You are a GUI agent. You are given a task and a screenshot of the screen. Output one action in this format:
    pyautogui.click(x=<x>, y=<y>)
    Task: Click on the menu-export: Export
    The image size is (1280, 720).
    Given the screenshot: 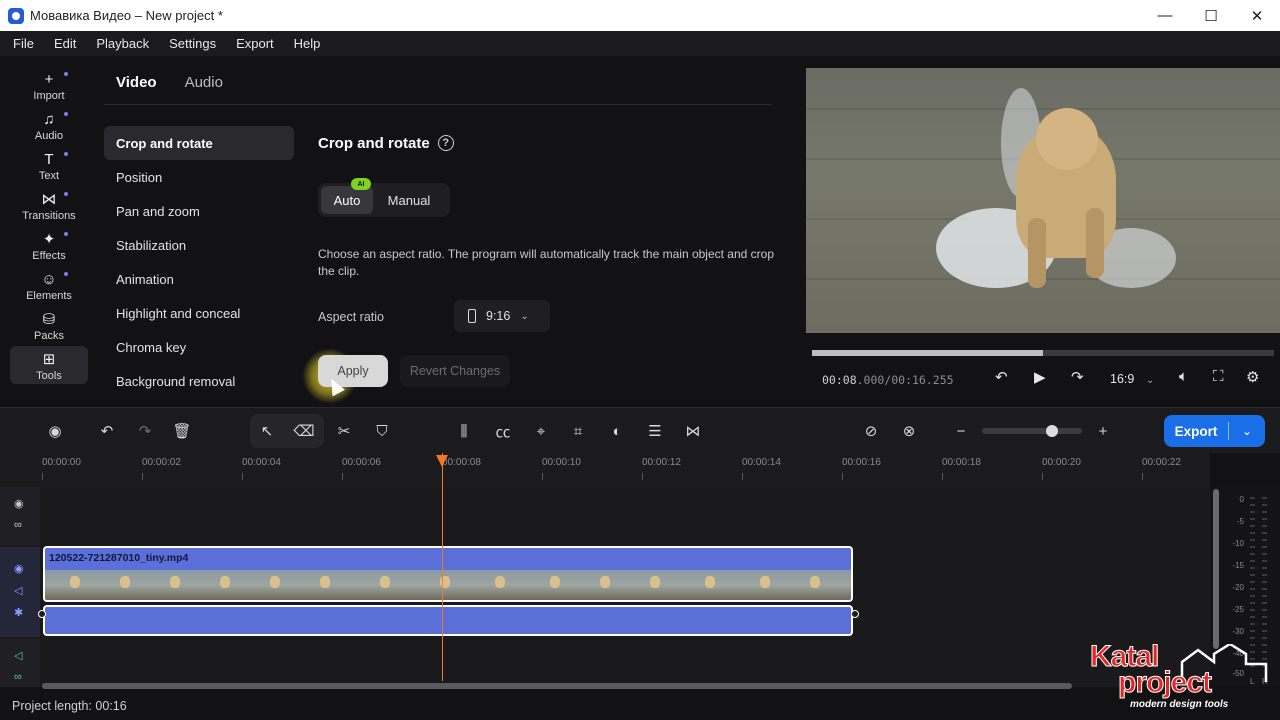 What is the action you would take?
    pyautogui.click(x=255, y=43)
    